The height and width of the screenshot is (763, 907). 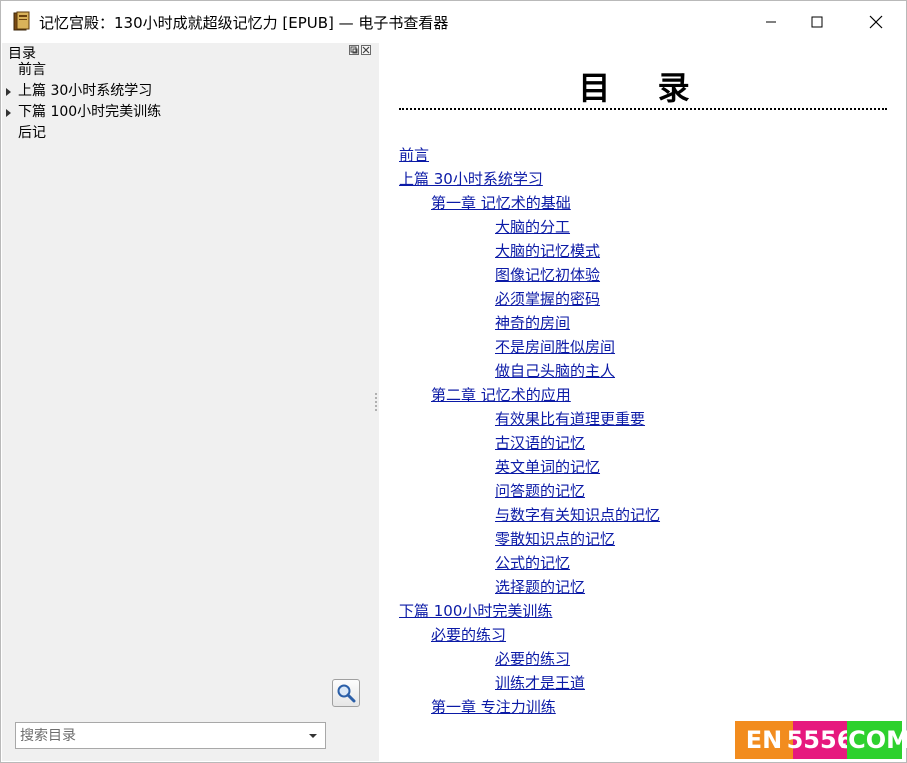 What do you see at coordinates (453, 22) in the screenshot?
I see `title-bar: 记忆宫殿：130小时成就超级记忆力 [EPUB] — 电子书查看器` at bounding box center [453, 22].